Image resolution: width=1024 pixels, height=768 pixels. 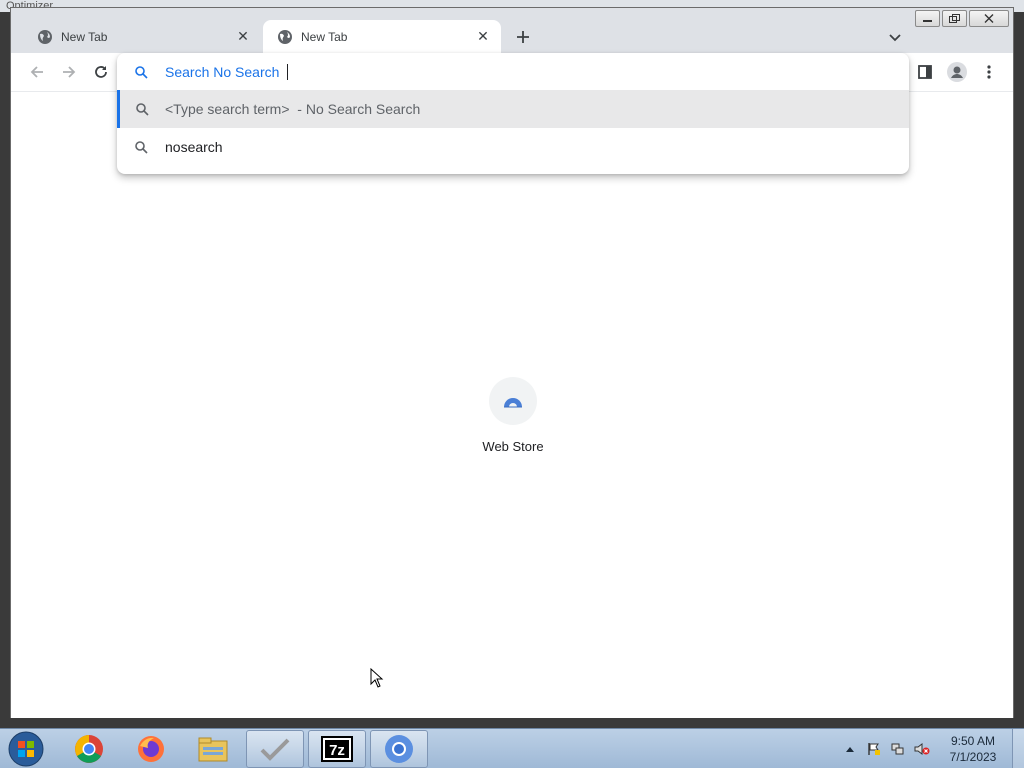 I want to click on file-explorer-icon, so click(x=213, y=749).